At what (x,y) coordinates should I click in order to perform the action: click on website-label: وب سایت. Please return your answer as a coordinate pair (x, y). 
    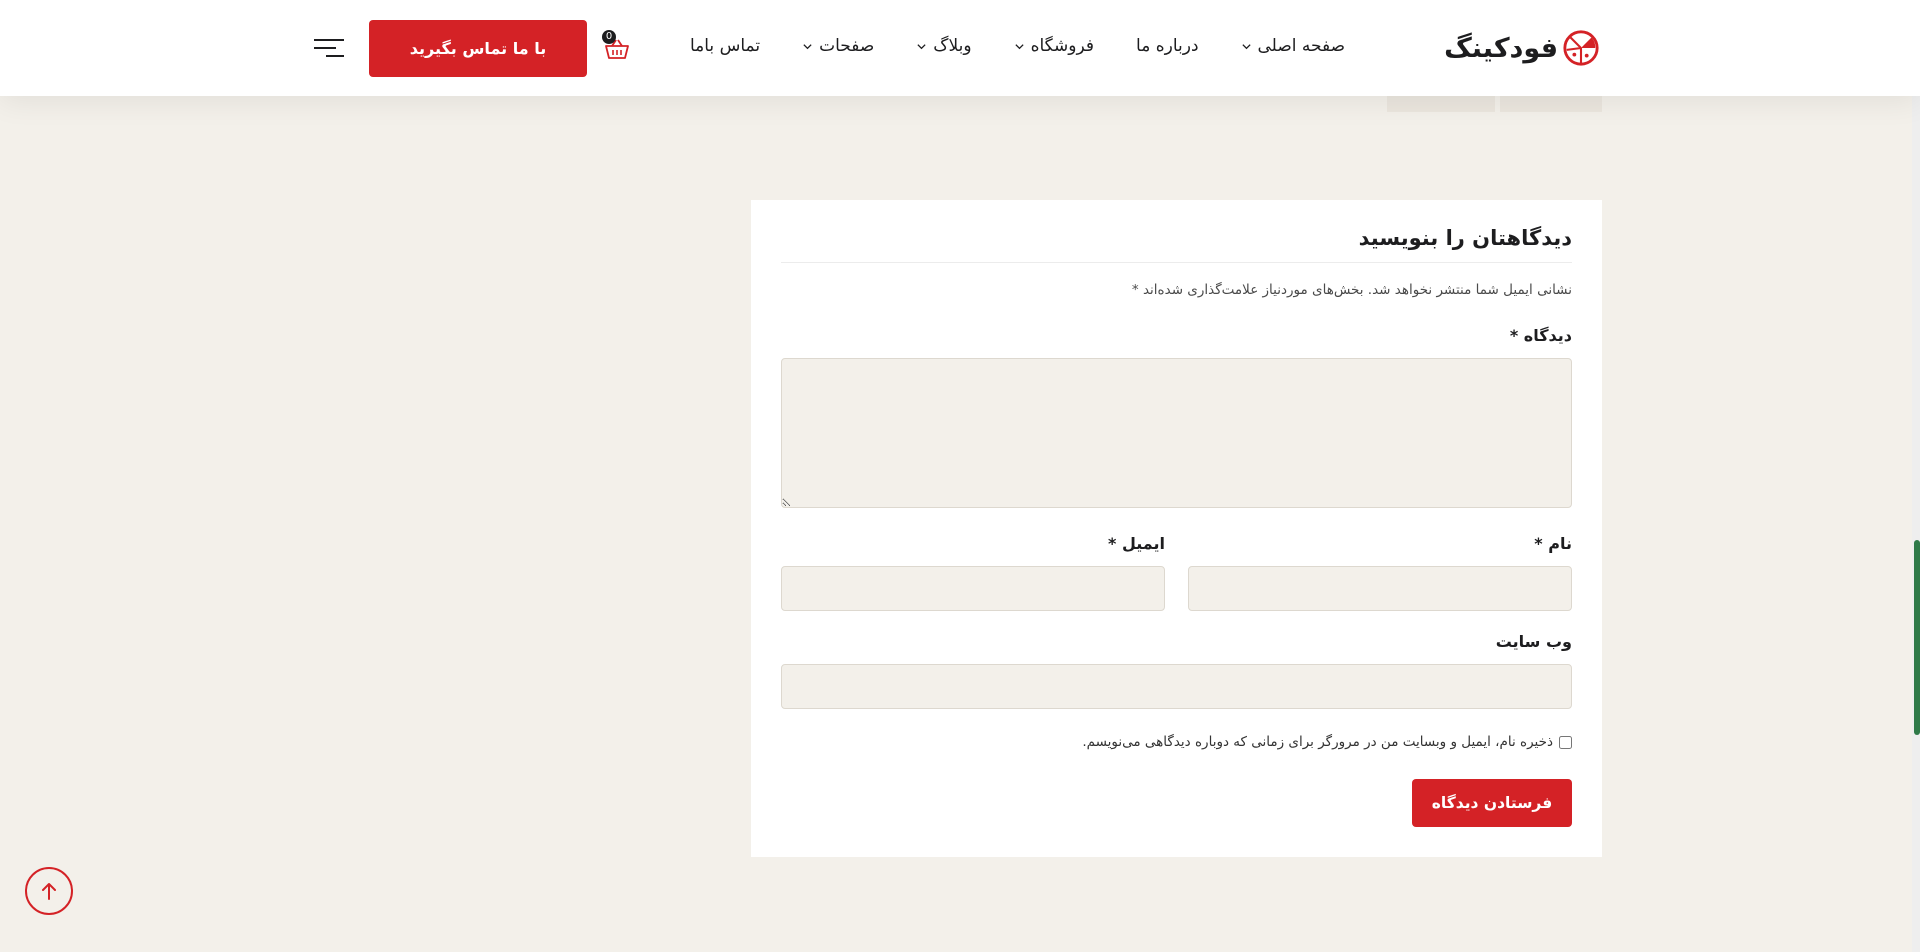
    Looking at the image, I should click on (1533, 641).